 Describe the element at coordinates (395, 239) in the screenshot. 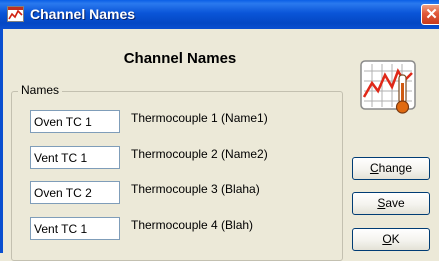

I see `ok-button-label: K` at that location.